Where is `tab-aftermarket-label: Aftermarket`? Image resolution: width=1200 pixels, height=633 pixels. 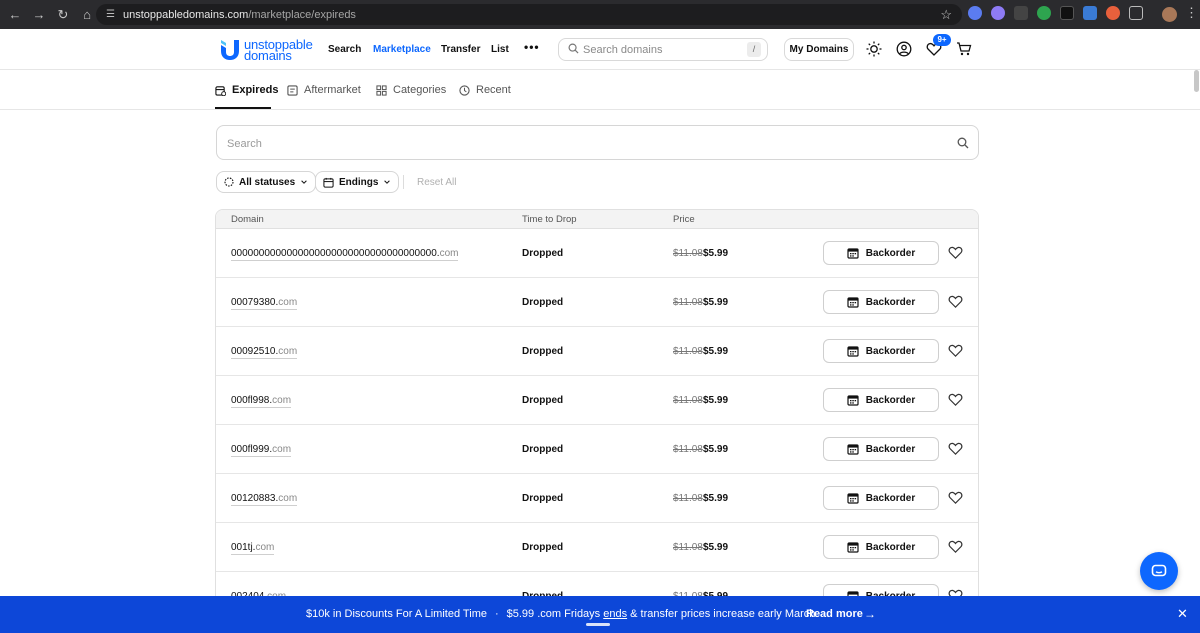
tab-aftermarket-label: Aftermarket is located at coordinates (332, 90).